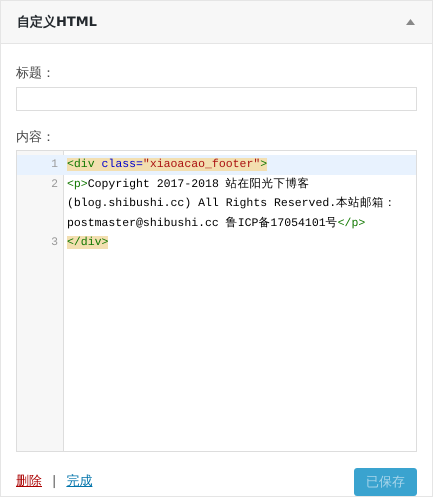  What do you see at coordinates (35, 73) in the screenshot?
I see `field-label: 标题：` at bounding box center [35, 73].